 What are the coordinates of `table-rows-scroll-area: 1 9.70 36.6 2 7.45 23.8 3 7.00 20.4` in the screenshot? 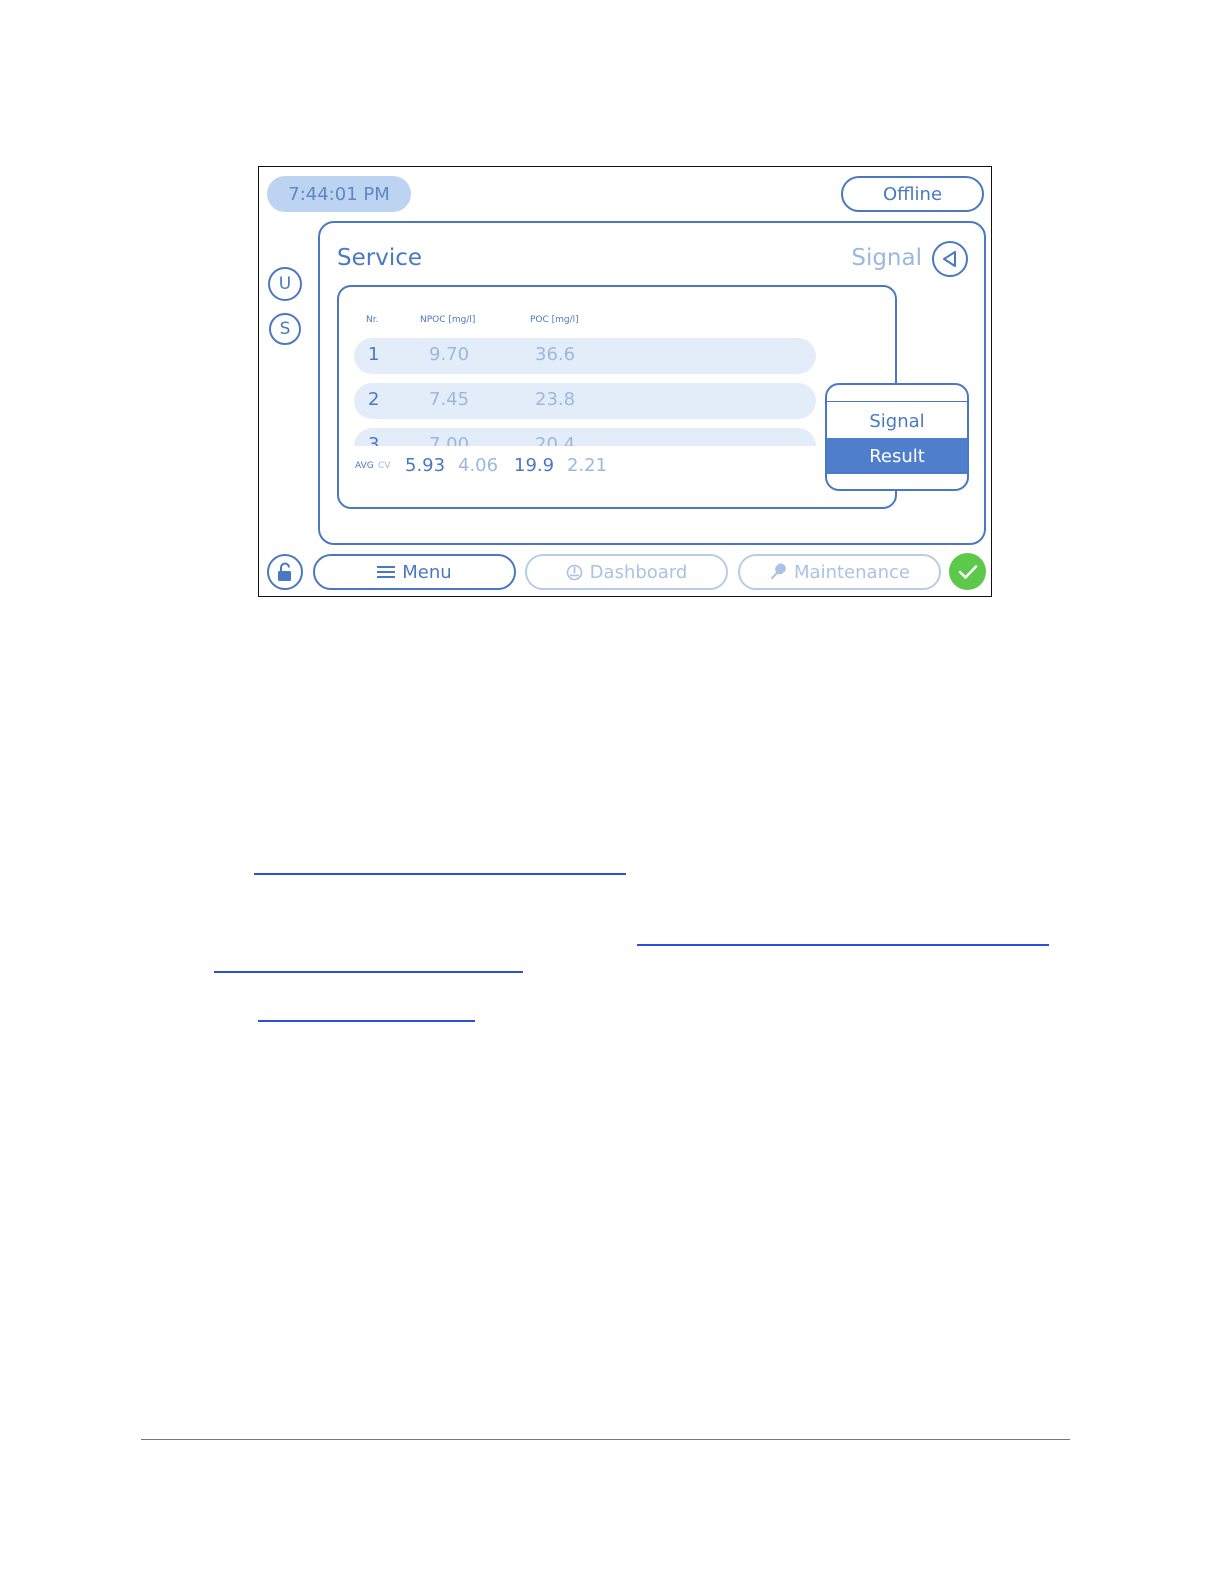 It's located at (586, 392).